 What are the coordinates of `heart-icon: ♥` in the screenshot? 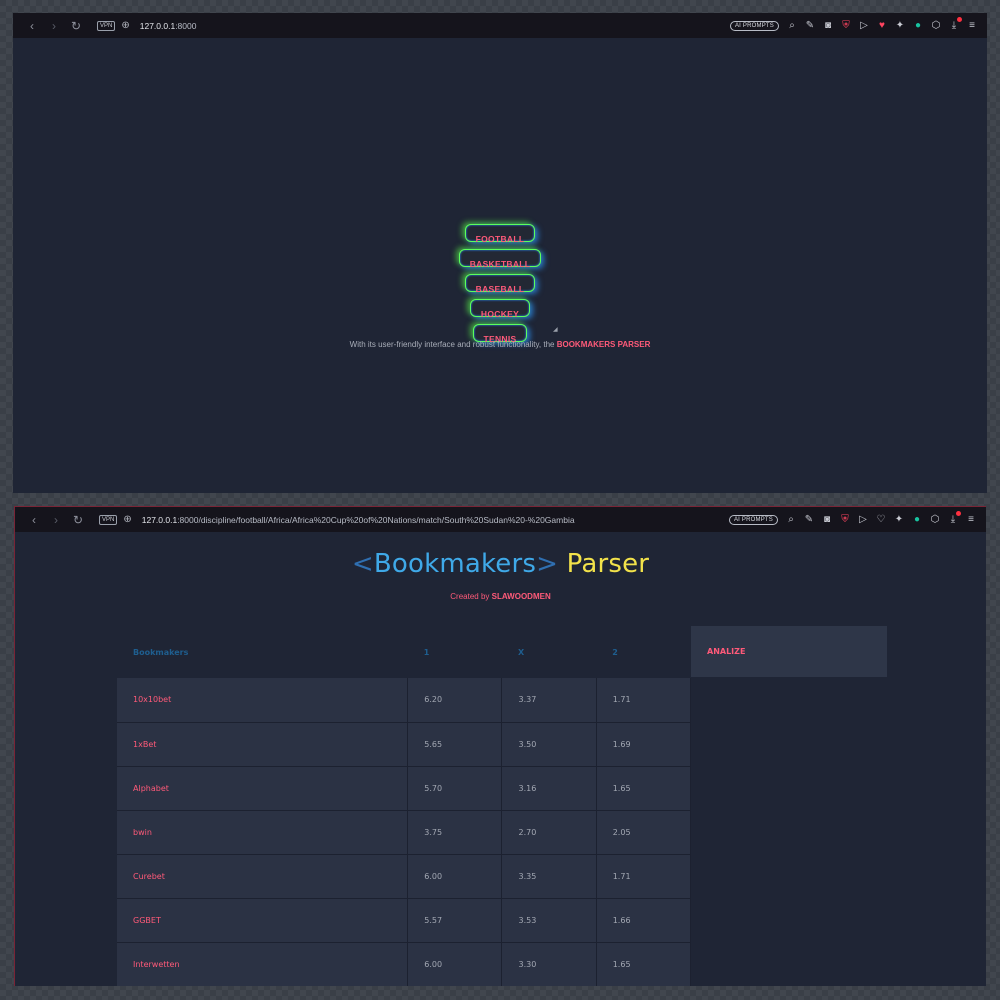 It's located at (882, 25).